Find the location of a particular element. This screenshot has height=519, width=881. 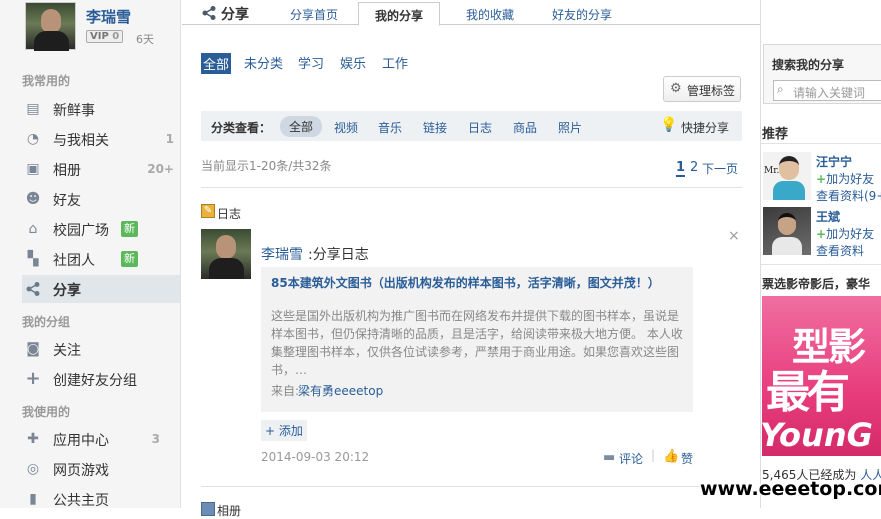

share-action: :分享日志 is located at coordinates (338, 255).